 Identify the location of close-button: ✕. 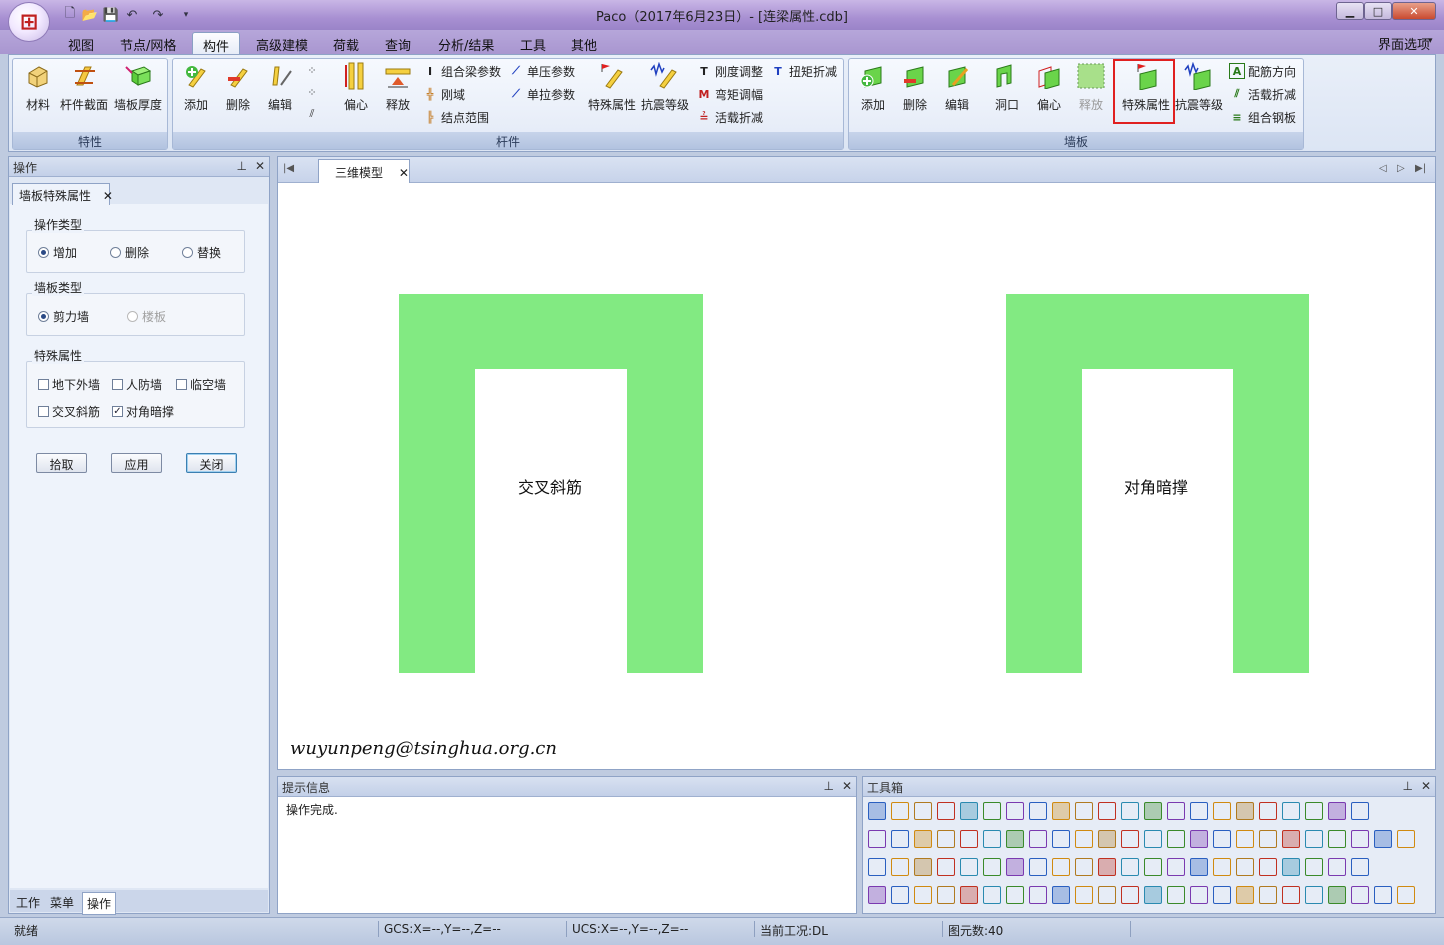
(1414, 11).